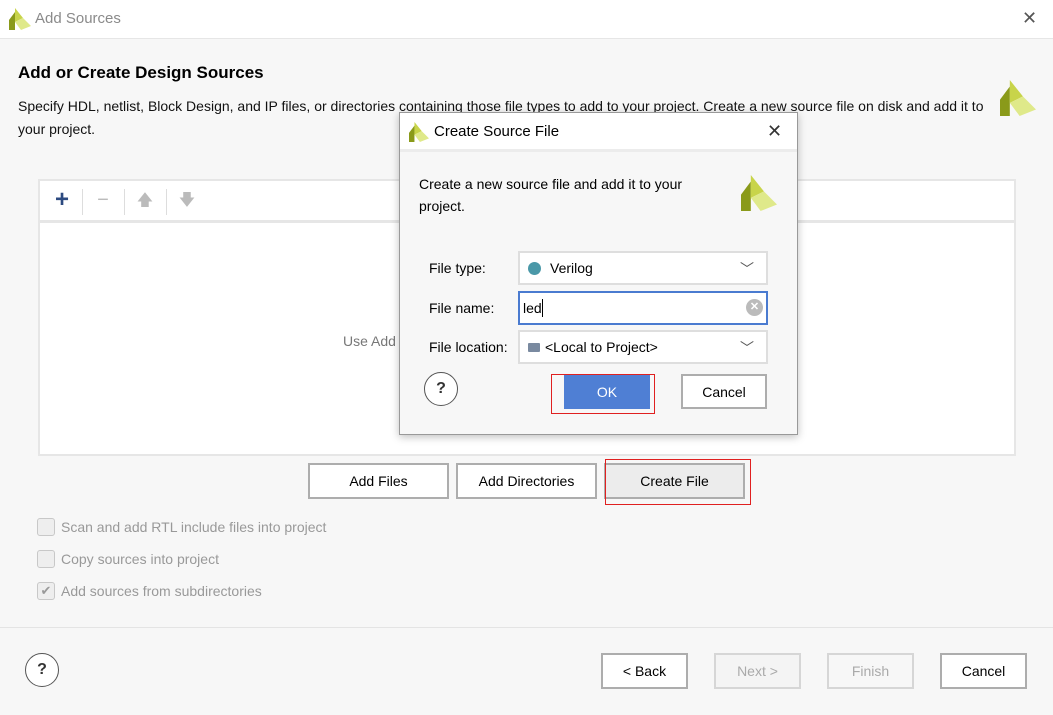 This screenshot has height=715, width=1053. What do you see at coordinates (674, 481) in the screenshot?
I see `create-file-button: Create File` at bounding box center [674, 481].